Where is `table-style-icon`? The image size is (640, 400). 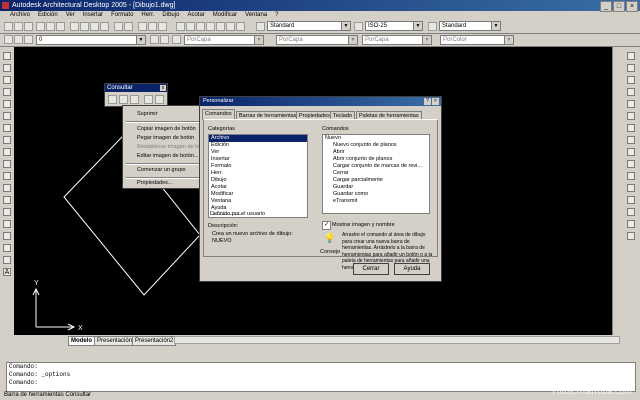 table-style-icon is located at coordinates (432, 26).